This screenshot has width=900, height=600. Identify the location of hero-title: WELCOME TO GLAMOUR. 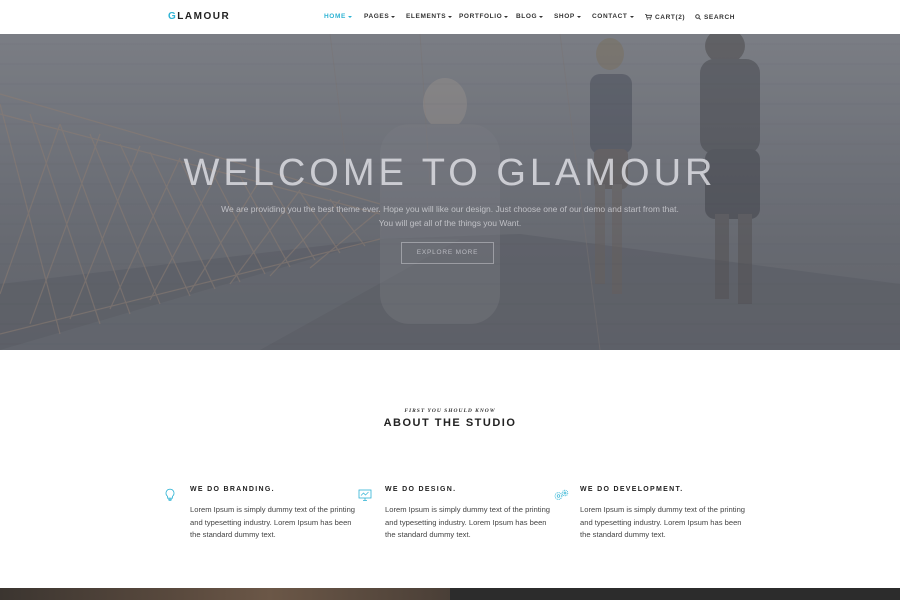
(450, 173).